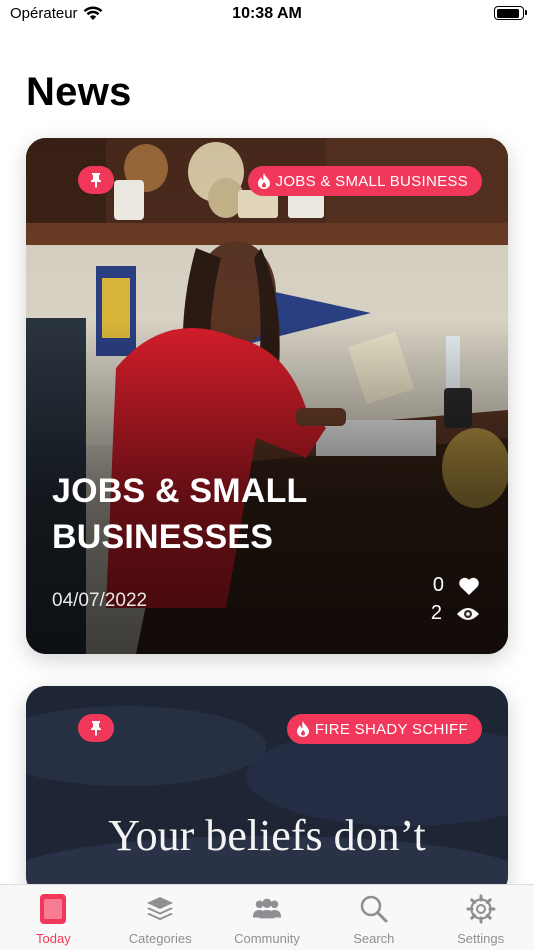  Describe the element at coordinates (374, 909) in the screenshot. I see `search-icon` at that location.